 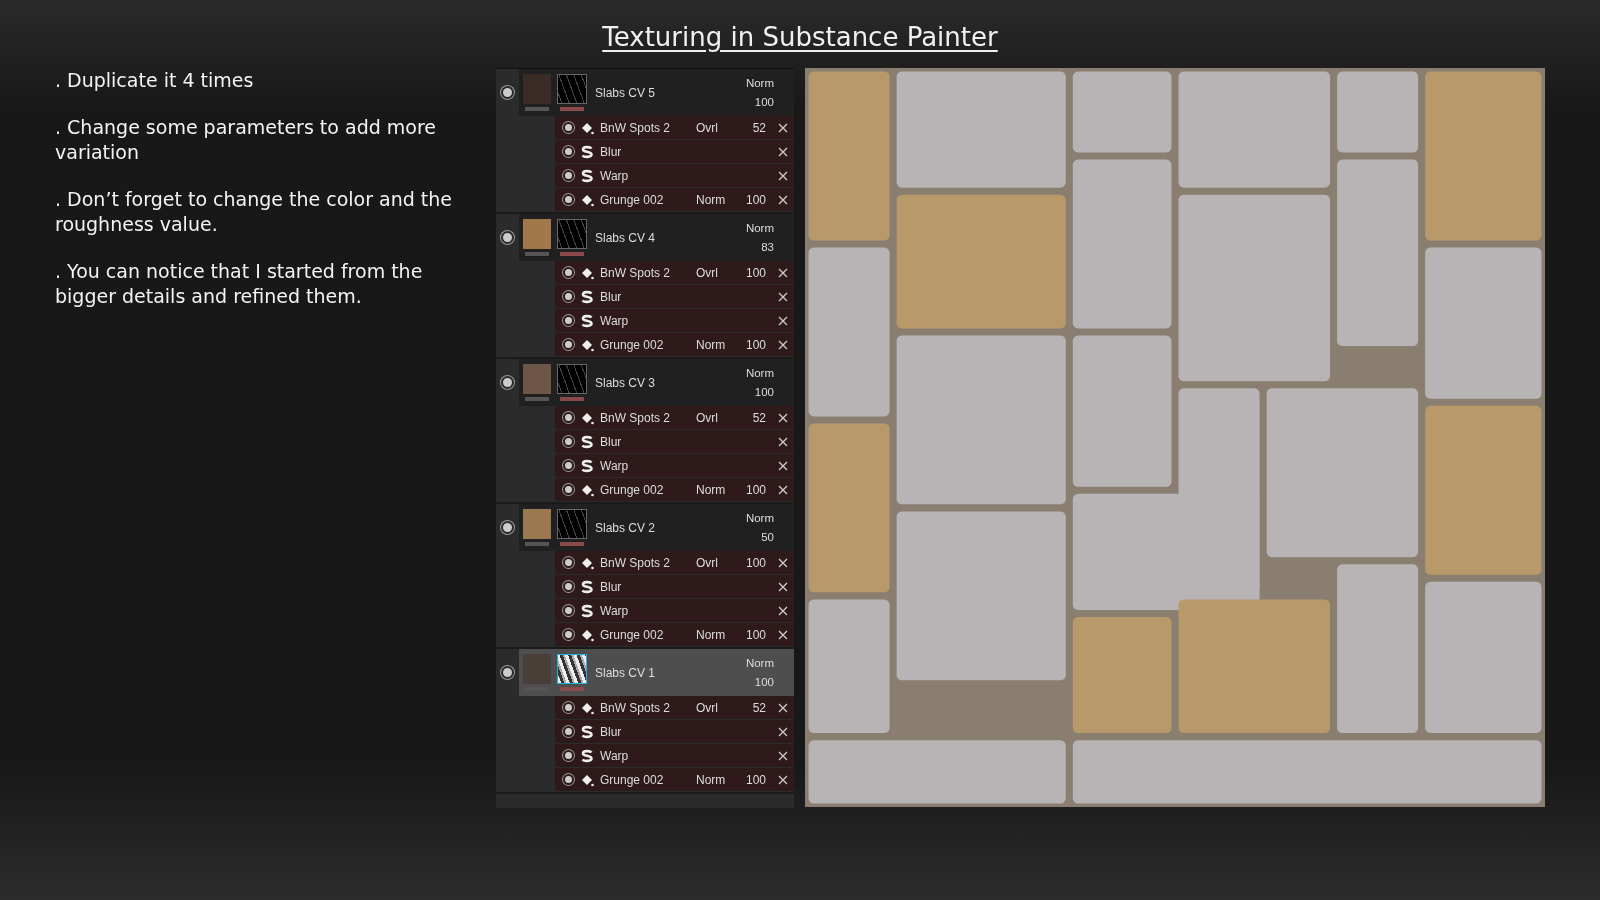 I want to click on layer-row: Slabs CV 5 Norm 100, so click(x=656, y=92).